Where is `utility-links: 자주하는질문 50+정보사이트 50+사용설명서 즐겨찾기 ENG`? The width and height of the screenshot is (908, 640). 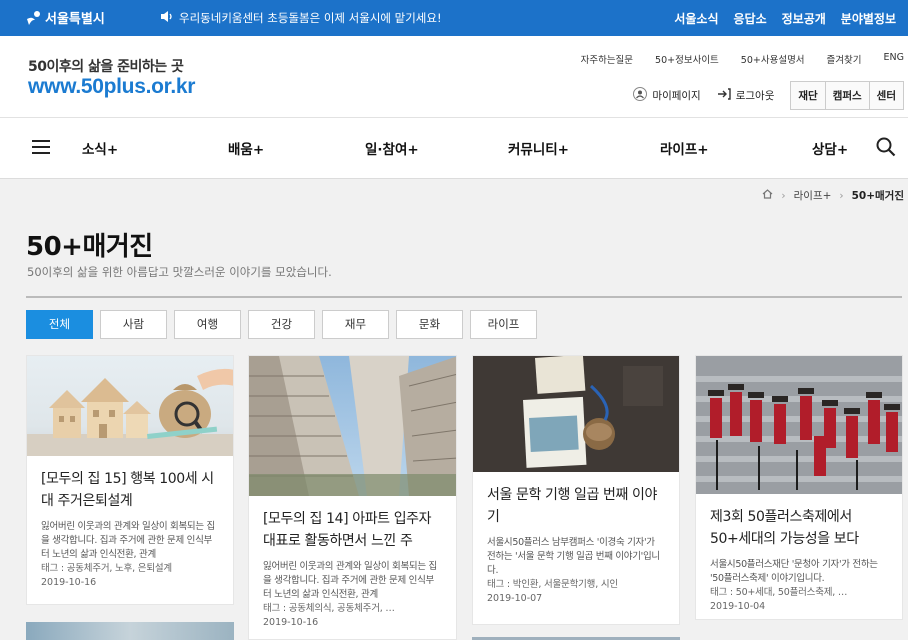 utility-links: 자주하는질문 50+정보사이트 50+사용설명서 즐겨찾기 ENG is located at coordinates (742, 59).